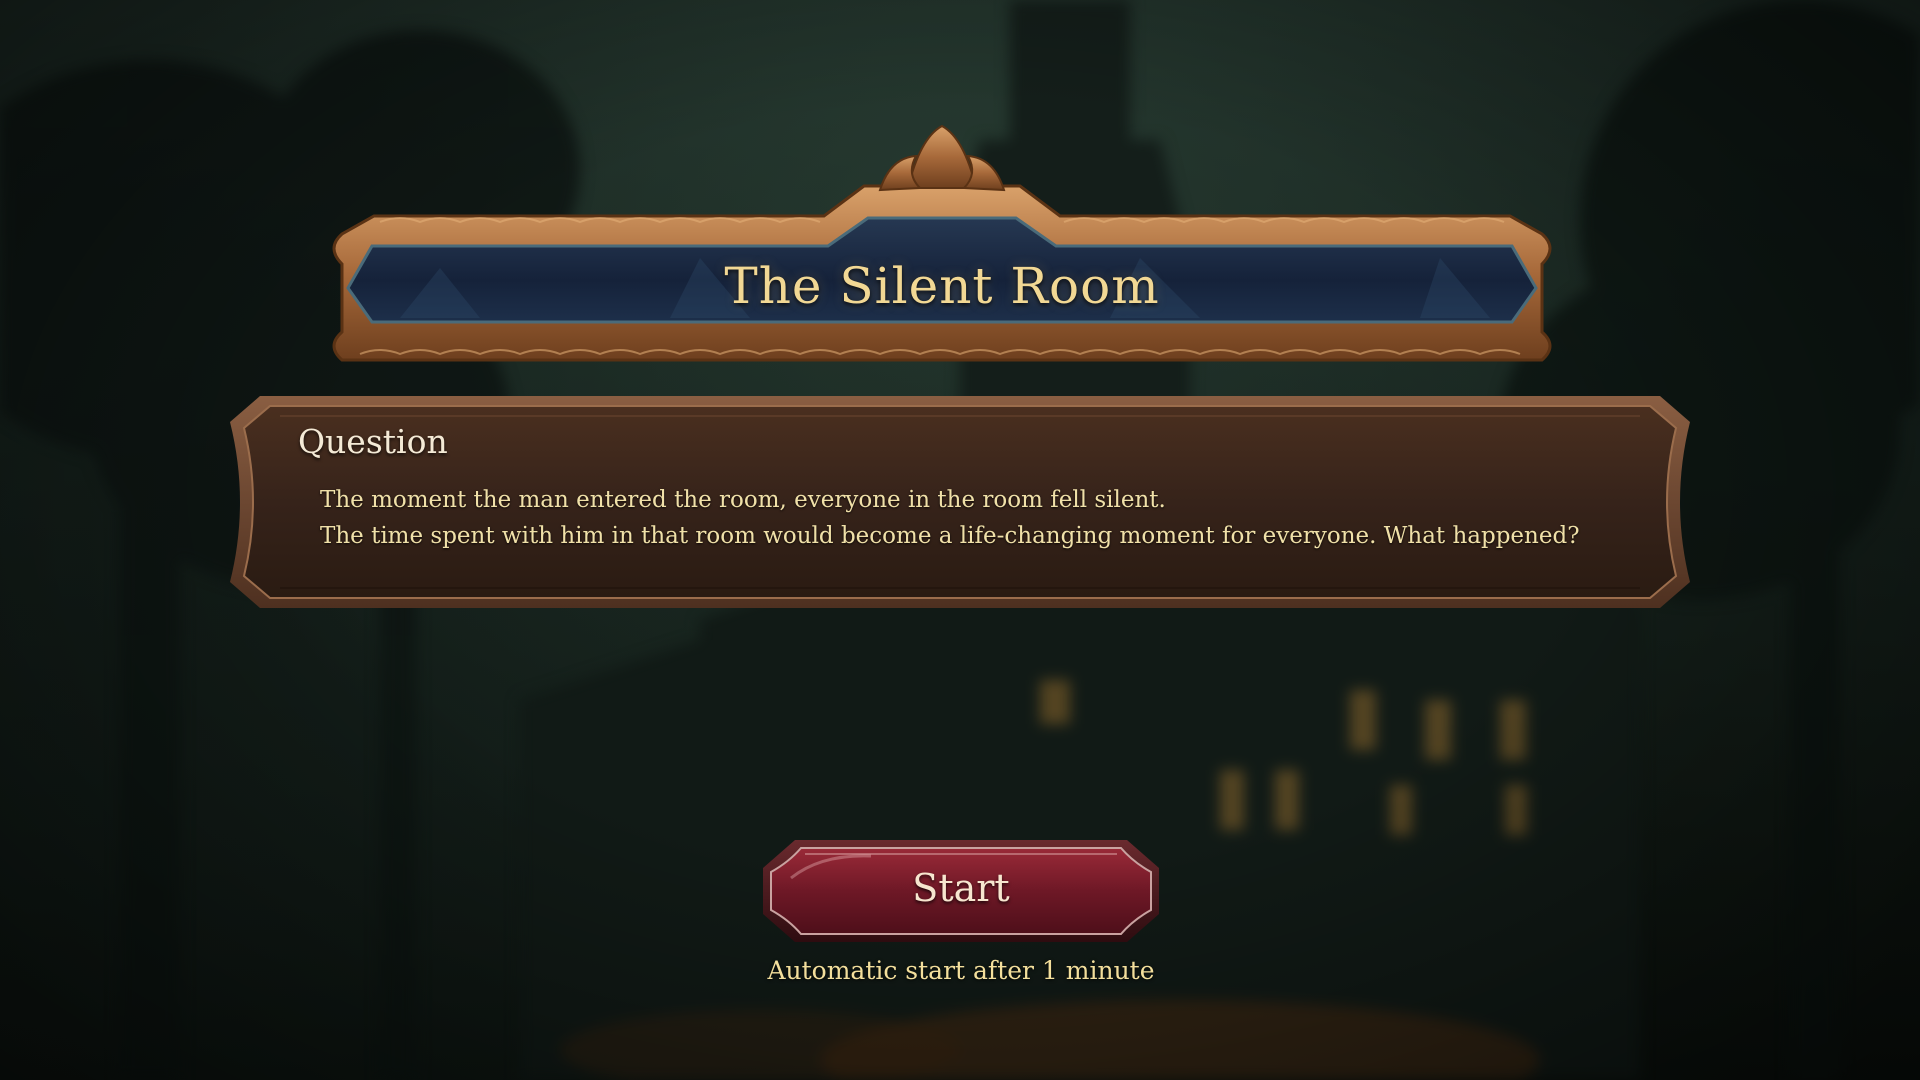 Image resolution: width=1920 pixels, height=1080 pixels. Describe the element at coordinates (961, 970) in the screenshot. I see `auto-start-notice: Automatic start after 1 minute` at that location.